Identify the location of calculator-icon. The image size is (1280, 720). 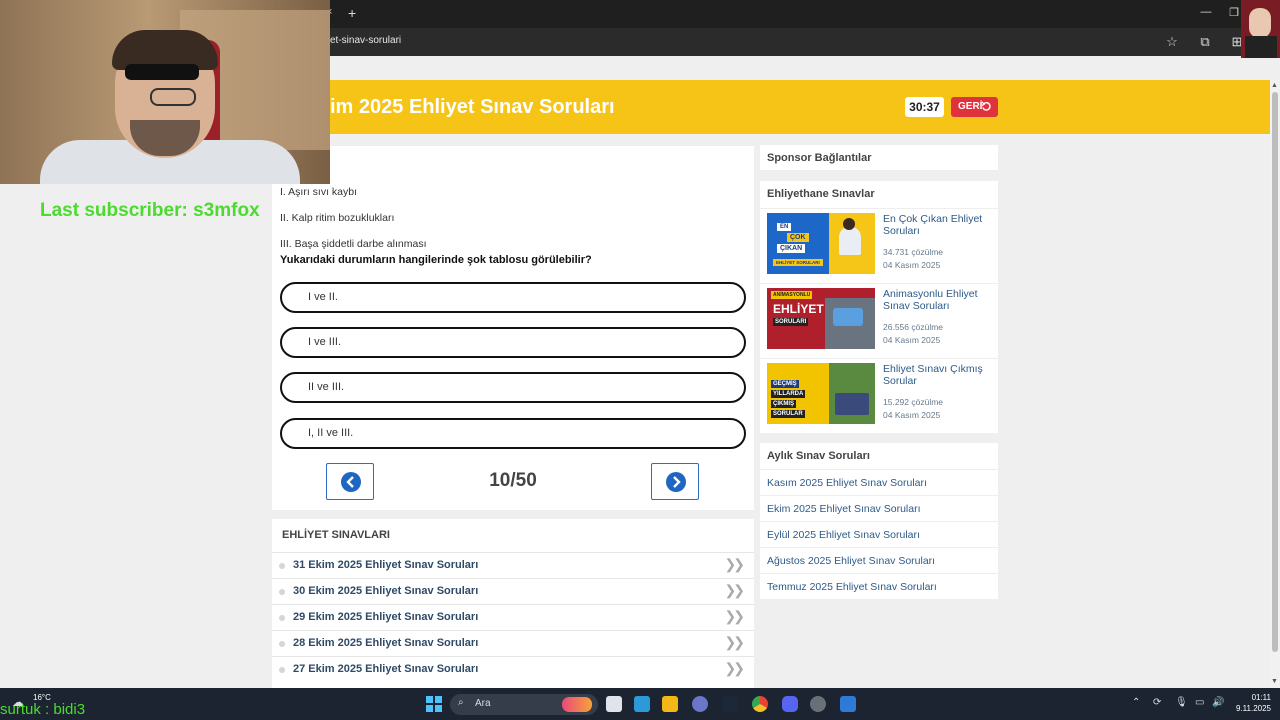
(642, 704).